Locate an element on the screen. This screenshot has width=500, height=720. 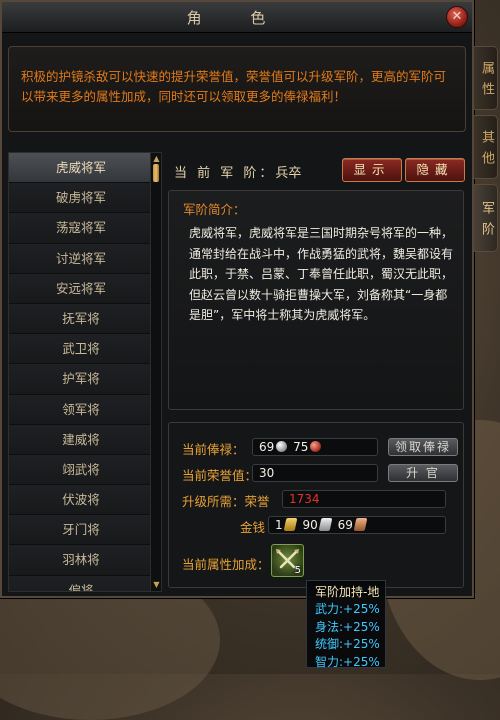
current-rank-label: 当 前 军 阶： is located at coordinates (225, 173).